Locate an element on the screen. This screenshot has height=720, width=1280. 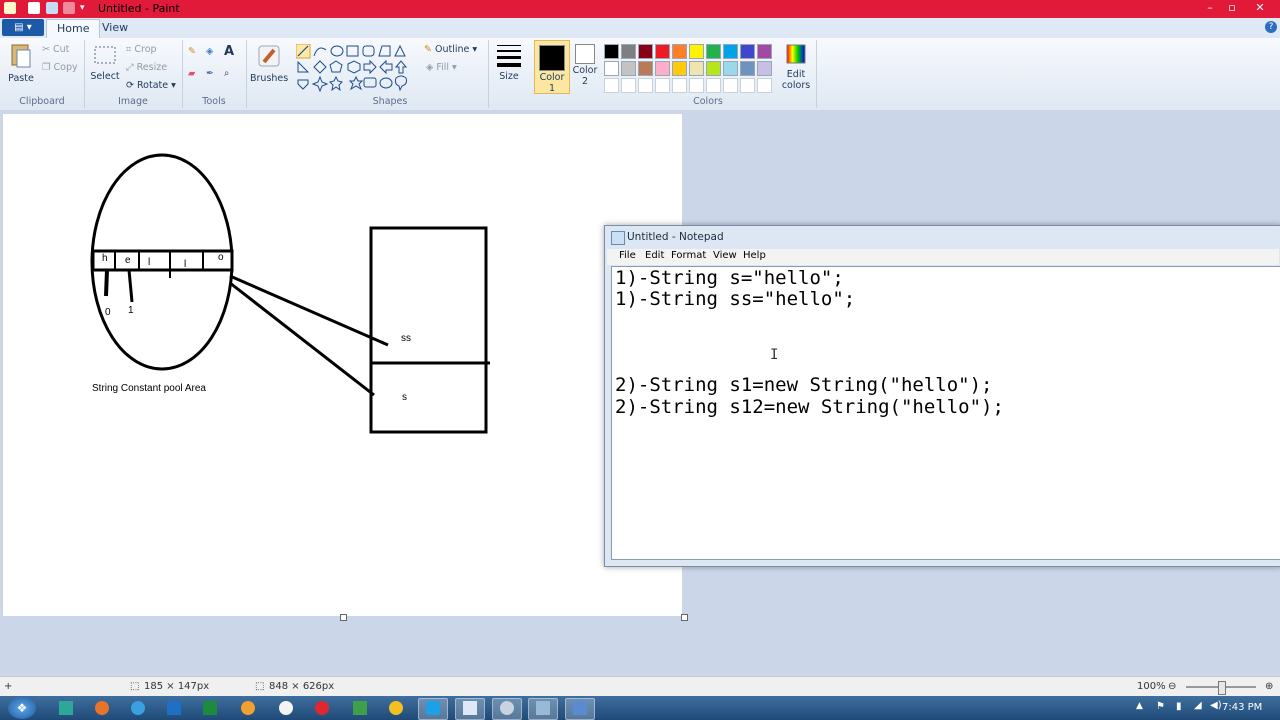
taskbar-app-3-icon is located at coordinates (543, 708).